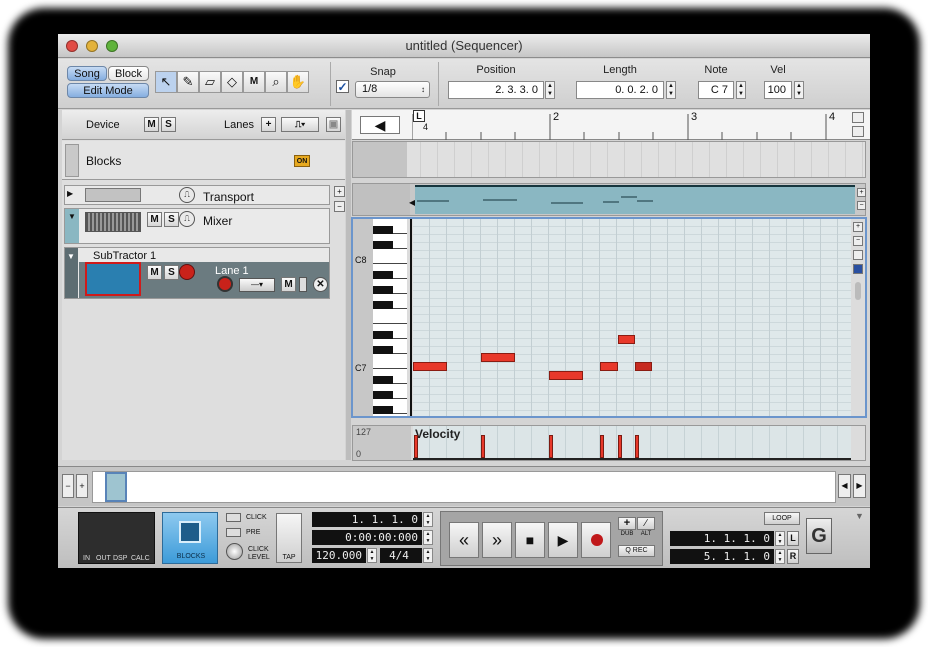 The width and height of the screenshot is (928, 647). What do you see at coordinates (497, 540) in the screenshot?
I see `fast-forward-icon: »` at bounding box center [497, 540].